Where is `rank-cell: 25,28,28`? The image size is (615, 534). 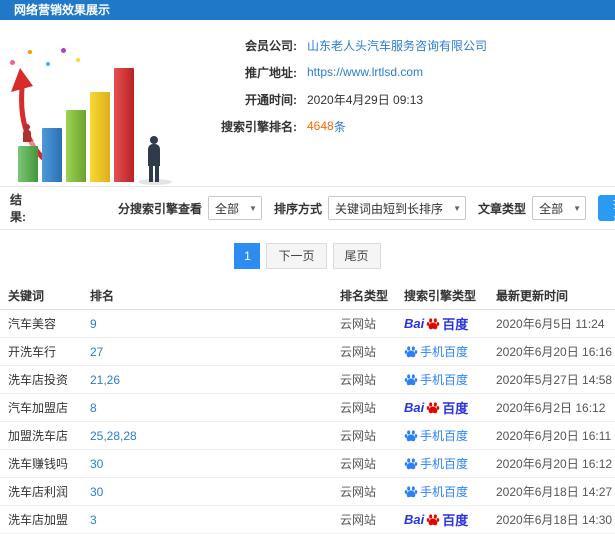 rank-cell: 25,28,28 is located at coordinates (215, 436).